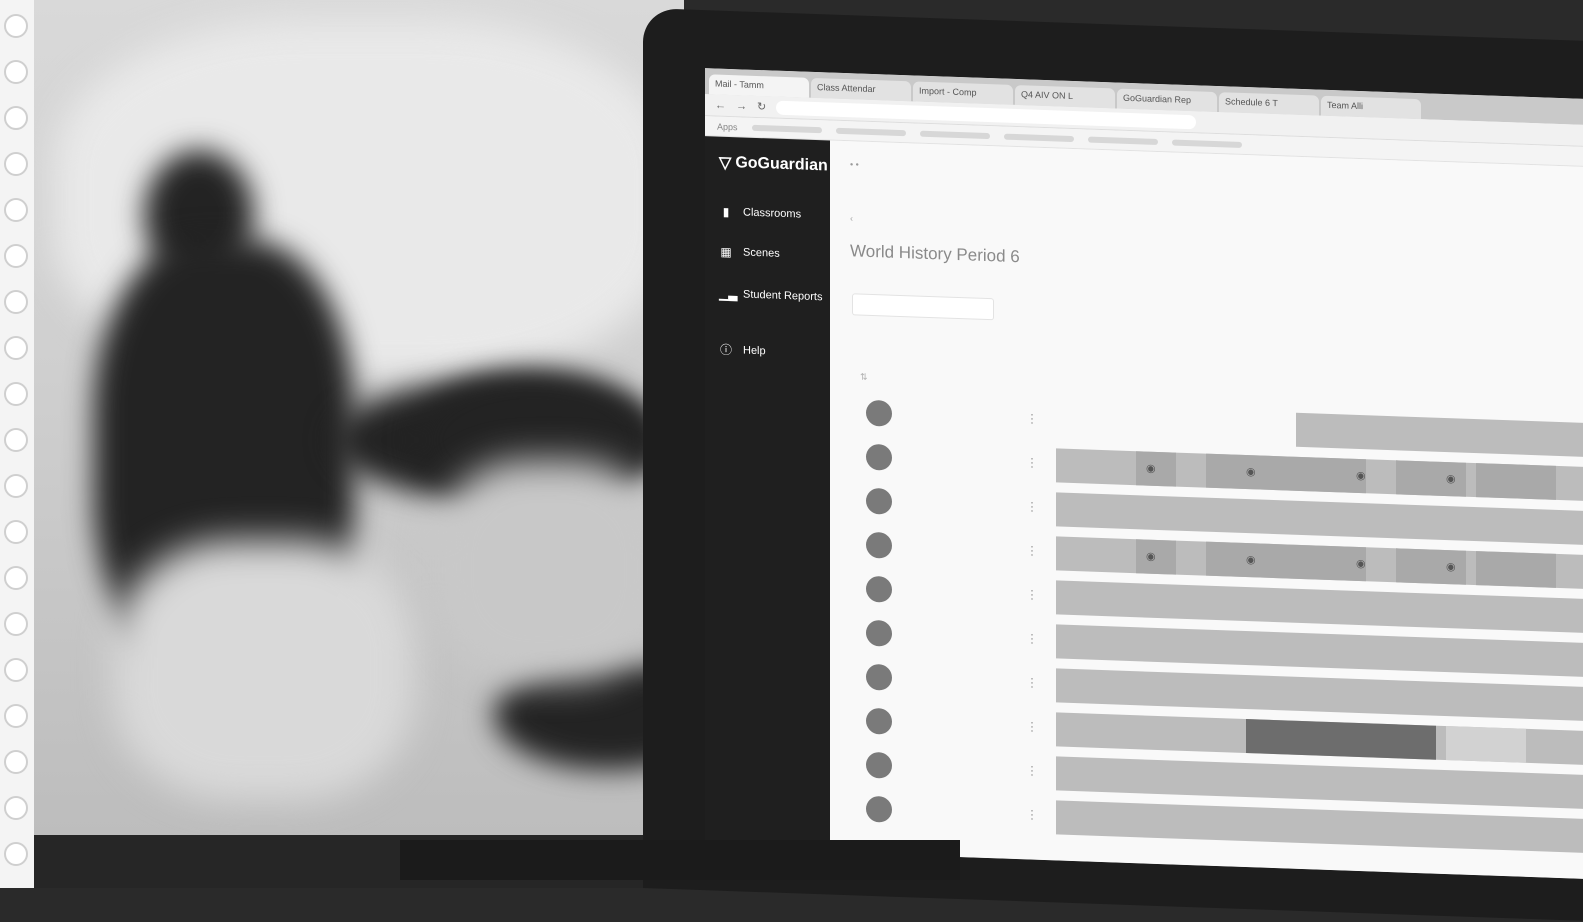 Image resolution: width=1583 pixels, height=922 pixels. Describe the element at coordinates (1341, 739) in the screenshot. I see `highlighted-activity` at that location.